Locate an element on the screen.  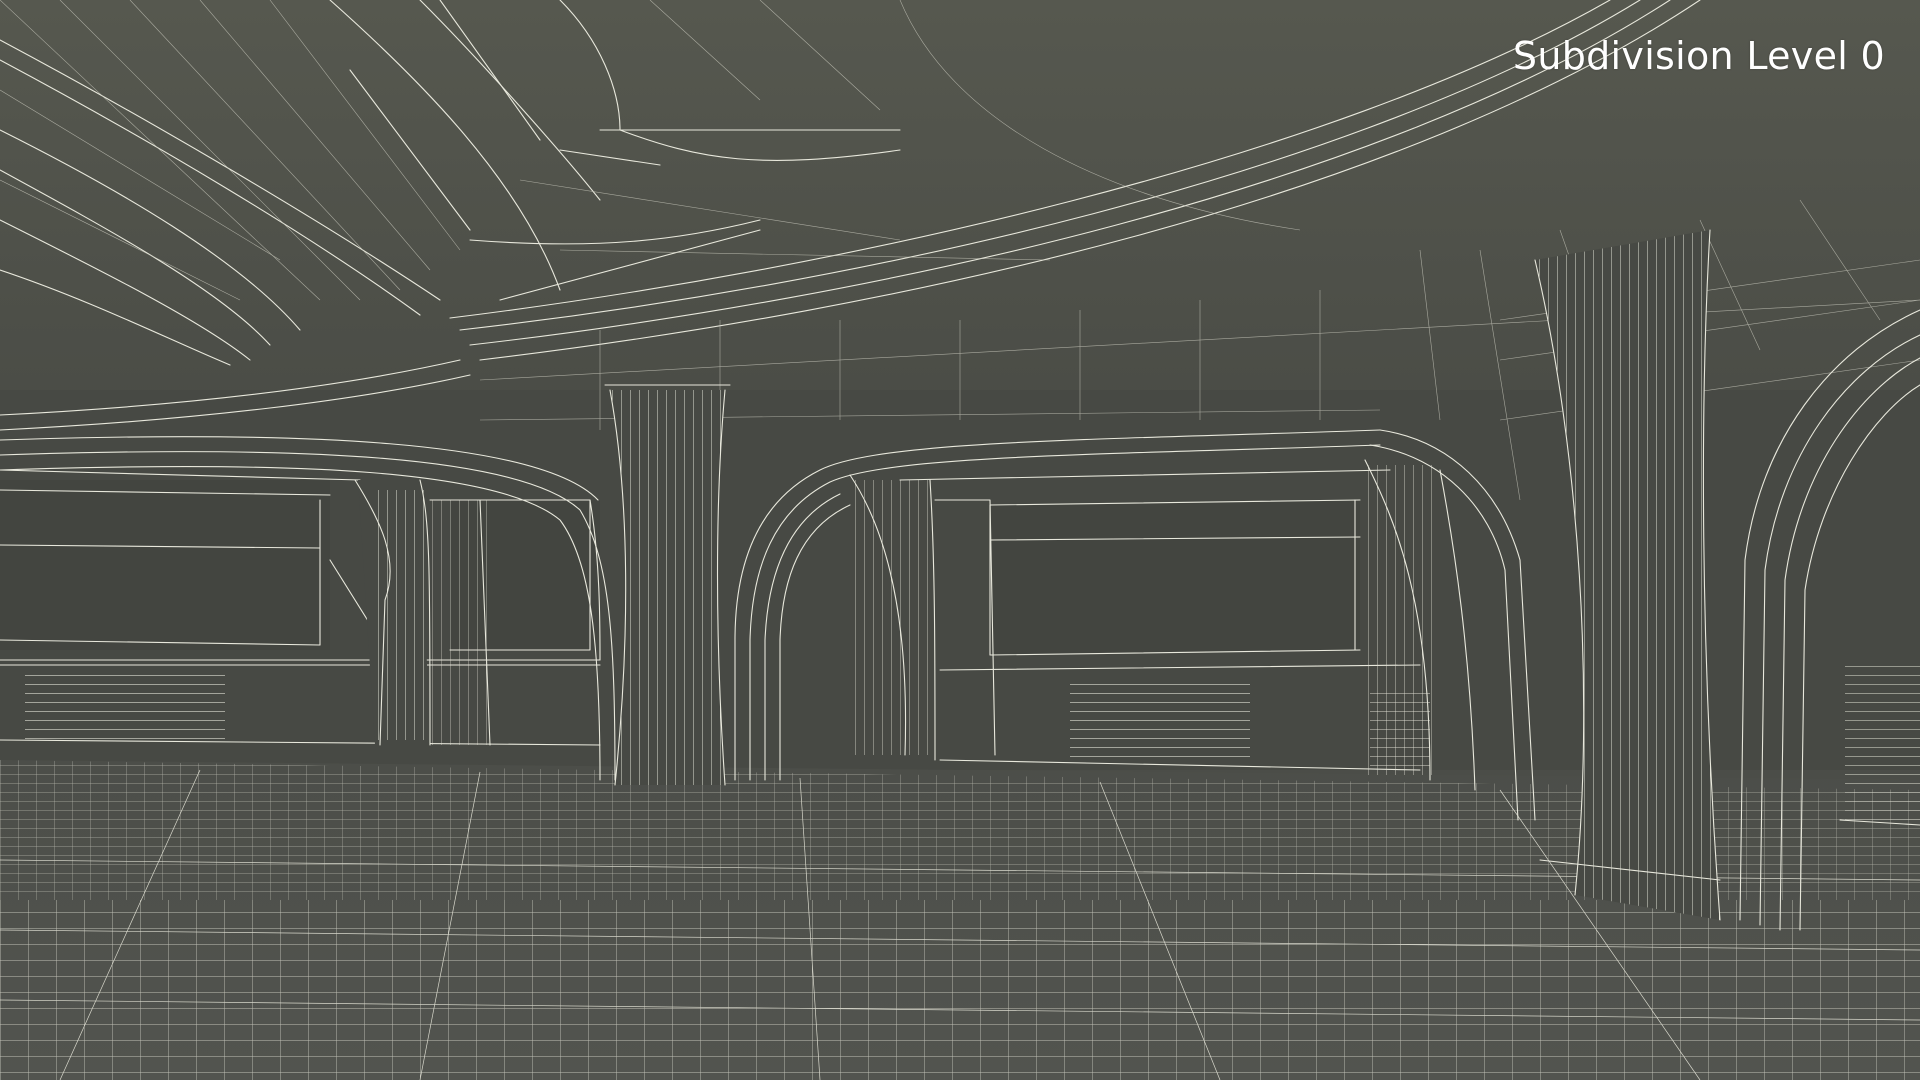
vent-grille-center is located at coordinates (1160, 720).